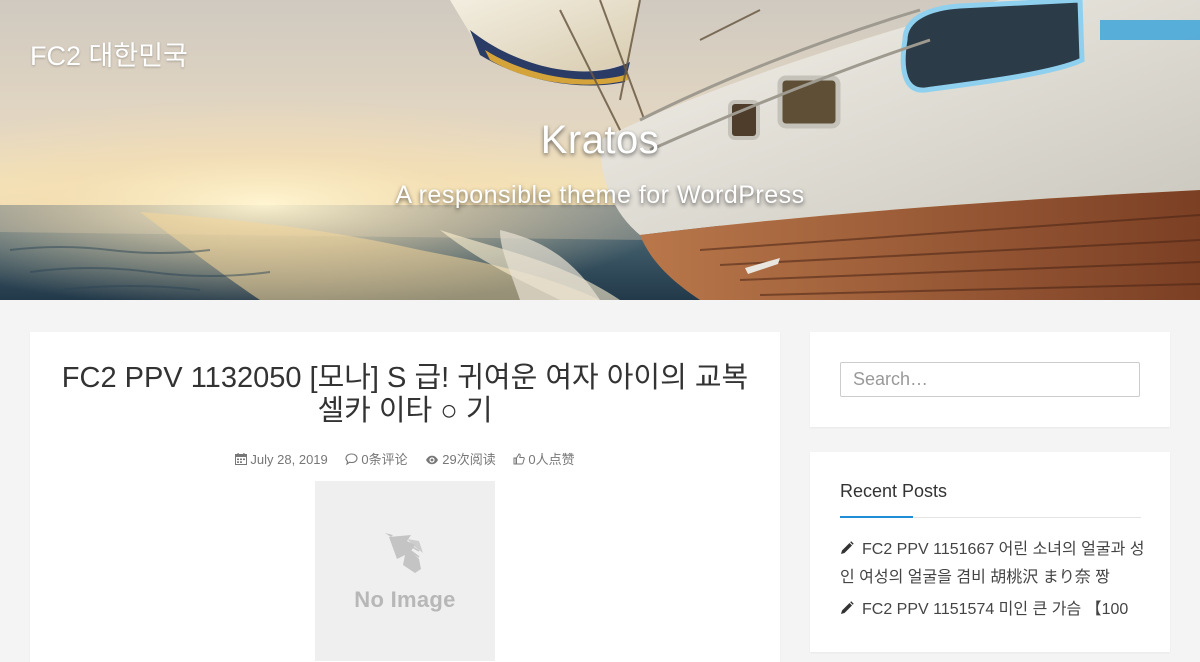 Image resolution: width=1200 pixels, height=662 pixels. I want to click on post-comments: 0条评论, so click(376, 458).